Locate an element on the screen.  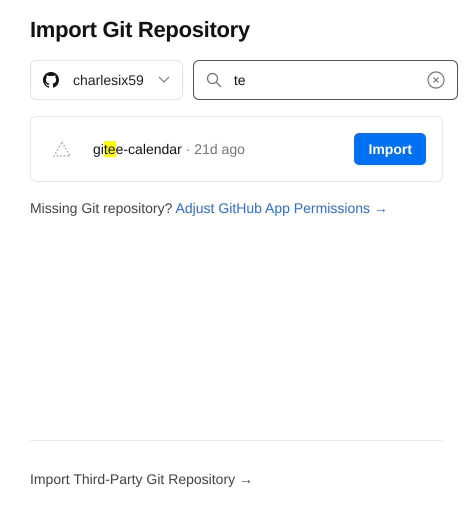
search-field: te is located at coordinates (325, 80).